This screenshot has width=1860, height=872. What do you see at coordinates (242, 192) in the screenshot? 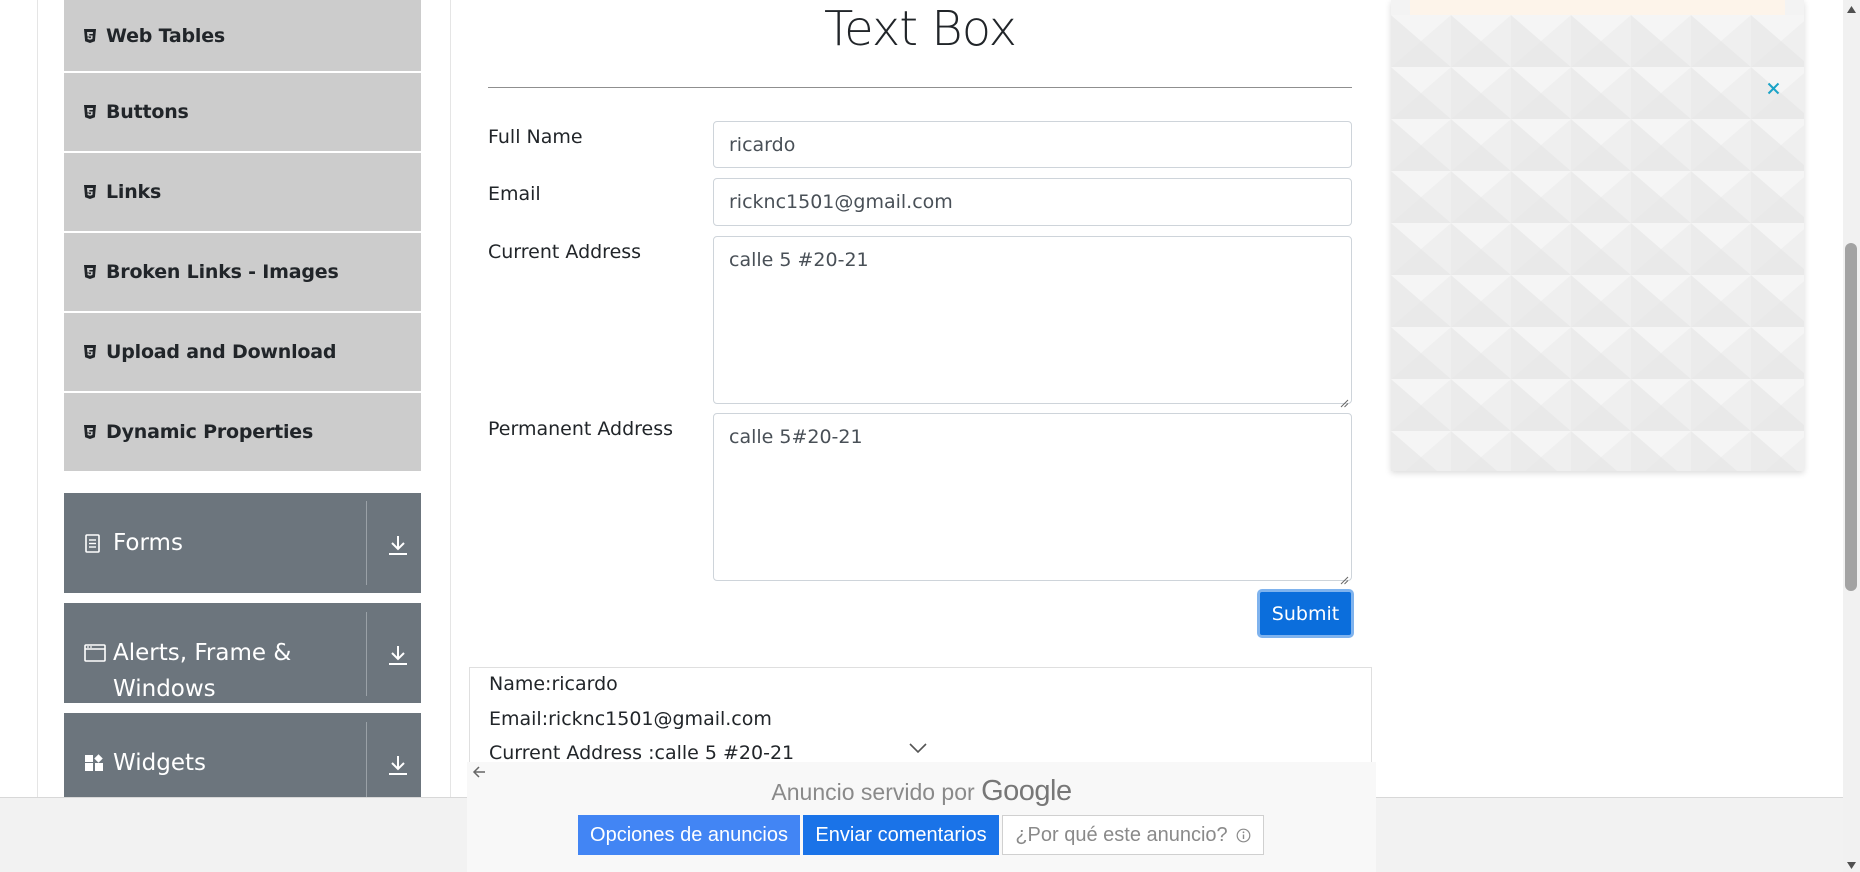
I see `sidebar-item-links: Links` at bounding box center [242, 192].